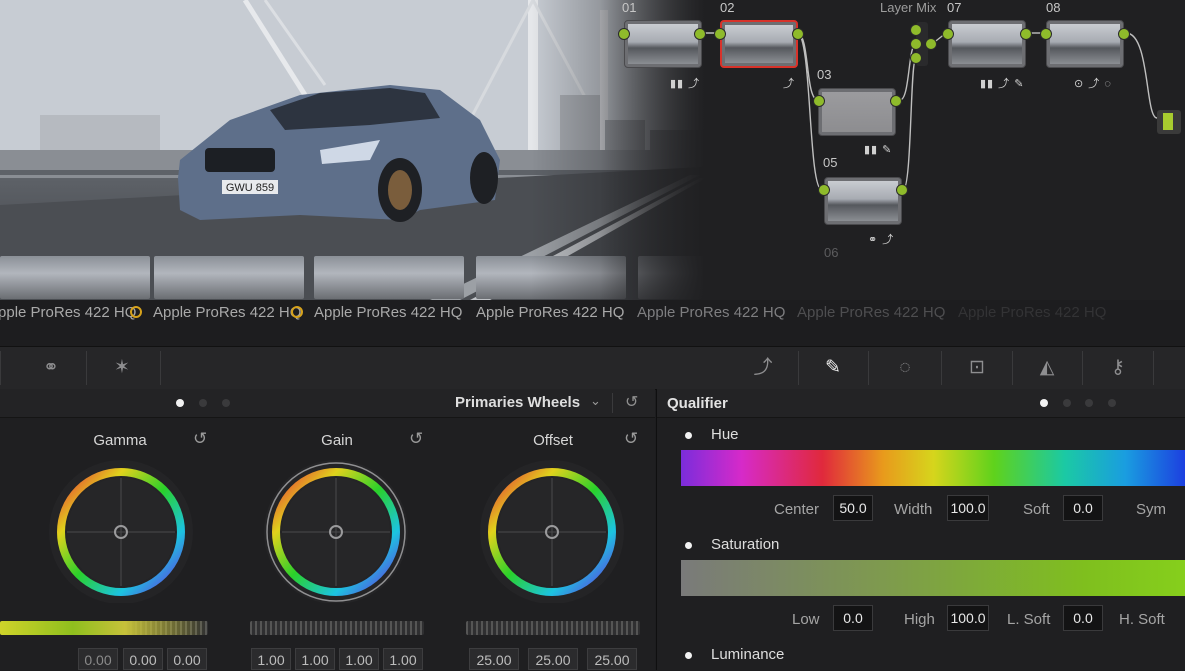  I want to click on offset-color-wheel, so click(552, 528).